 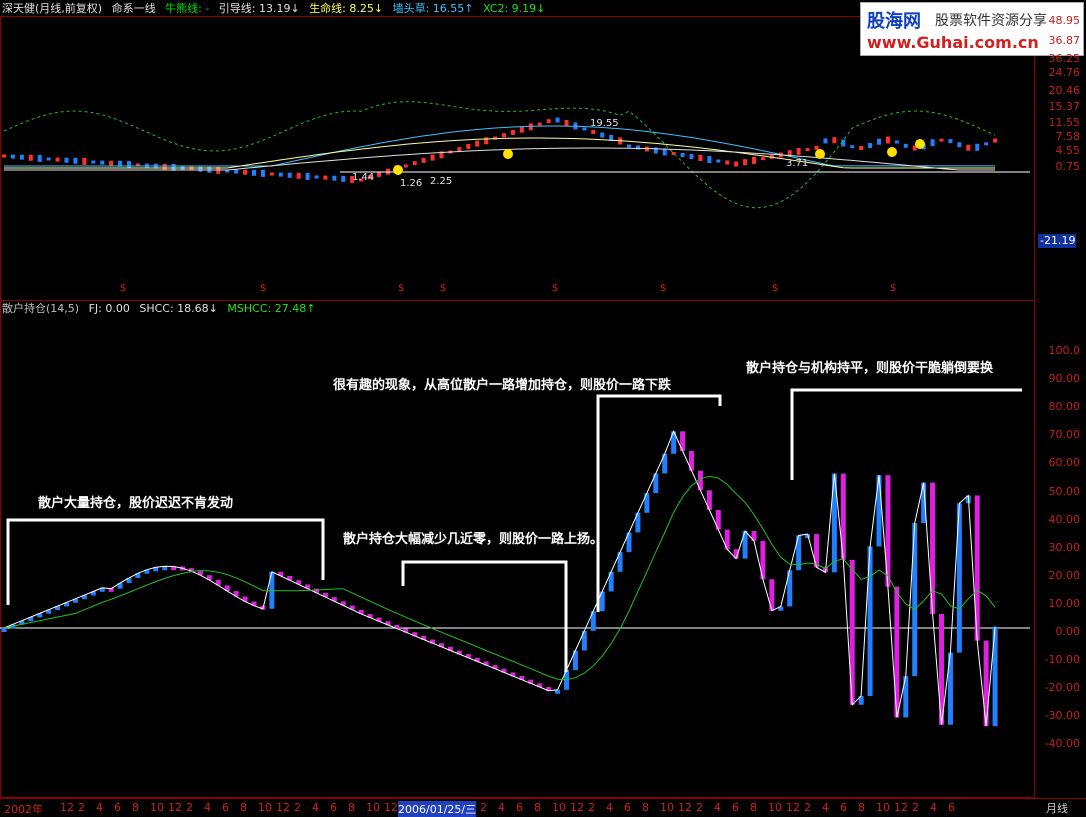 I want to click on price-axis-label: 11.55, so click(x=1064, y=122).